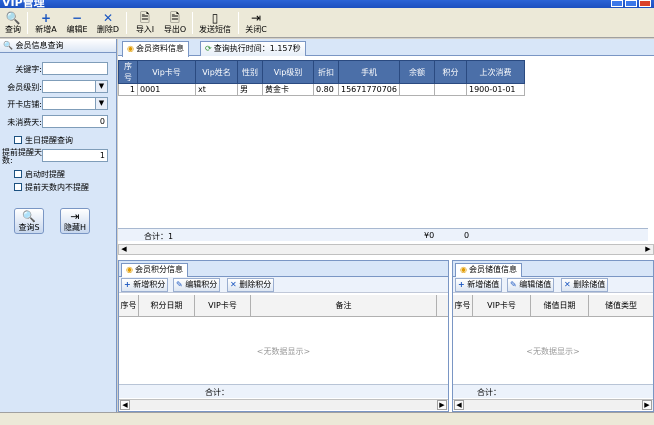  What do you see at coordinates (283, 306) in the screenshot?
I see `points-table-header: 序号 积分日期 VIP卡号 备注` at bounding box center [283, 306].